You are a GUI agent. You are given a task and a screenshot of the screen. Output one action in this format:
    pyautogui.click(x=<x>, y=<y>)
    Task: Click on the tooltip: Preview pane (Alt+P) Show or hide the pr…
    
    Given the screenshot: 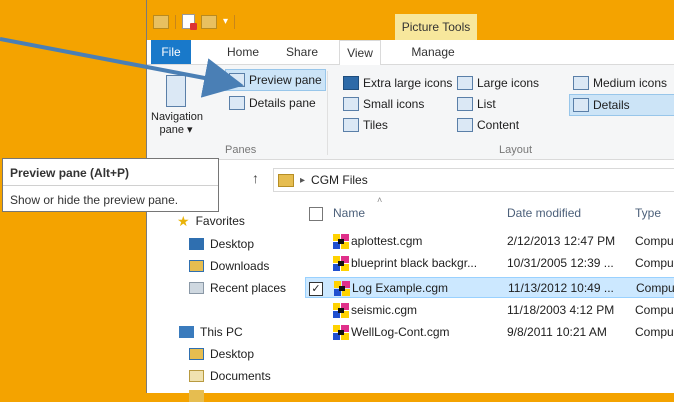 What is the action you would take?
    pyautogui.click(x=110, y=185)
    